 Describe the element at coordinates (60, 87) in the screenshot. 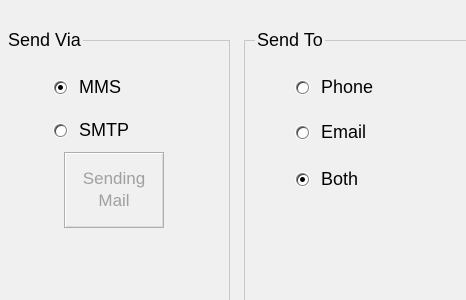

I see `radio-mms-indicator` at that location.